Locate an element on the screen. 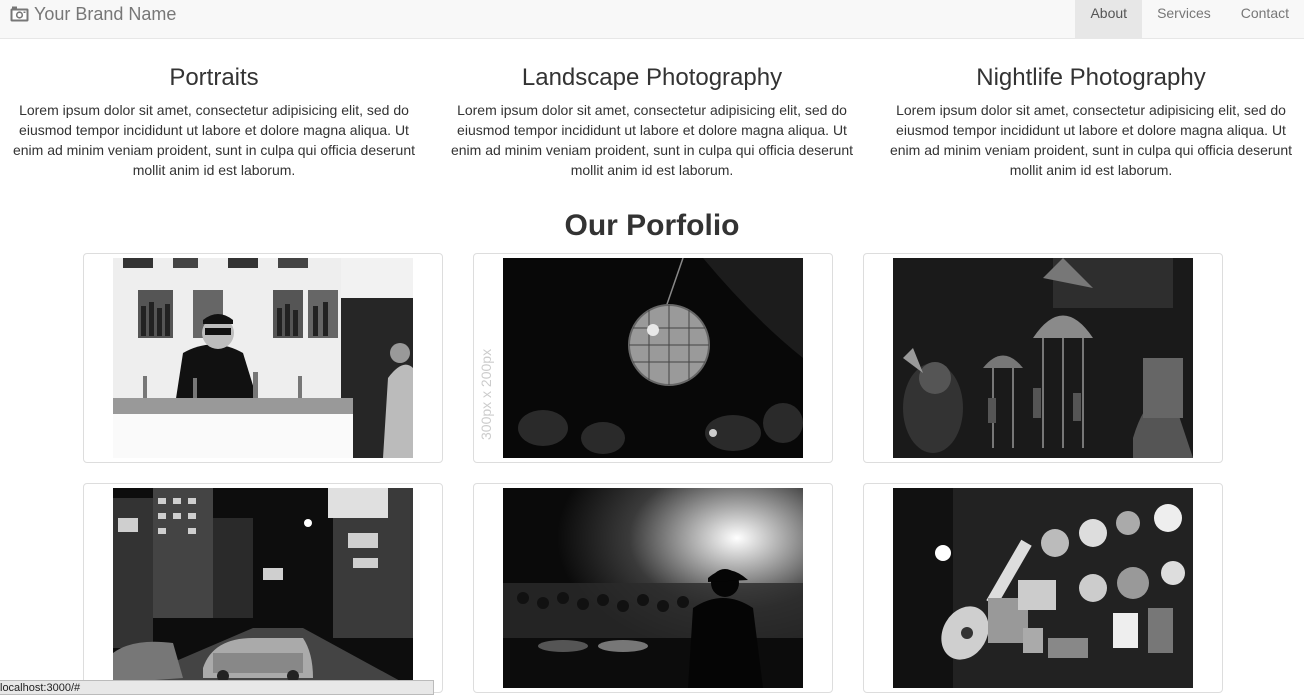 The image size is (1304, 695). photo-wall-signs is located at coordinates (1043, 588).